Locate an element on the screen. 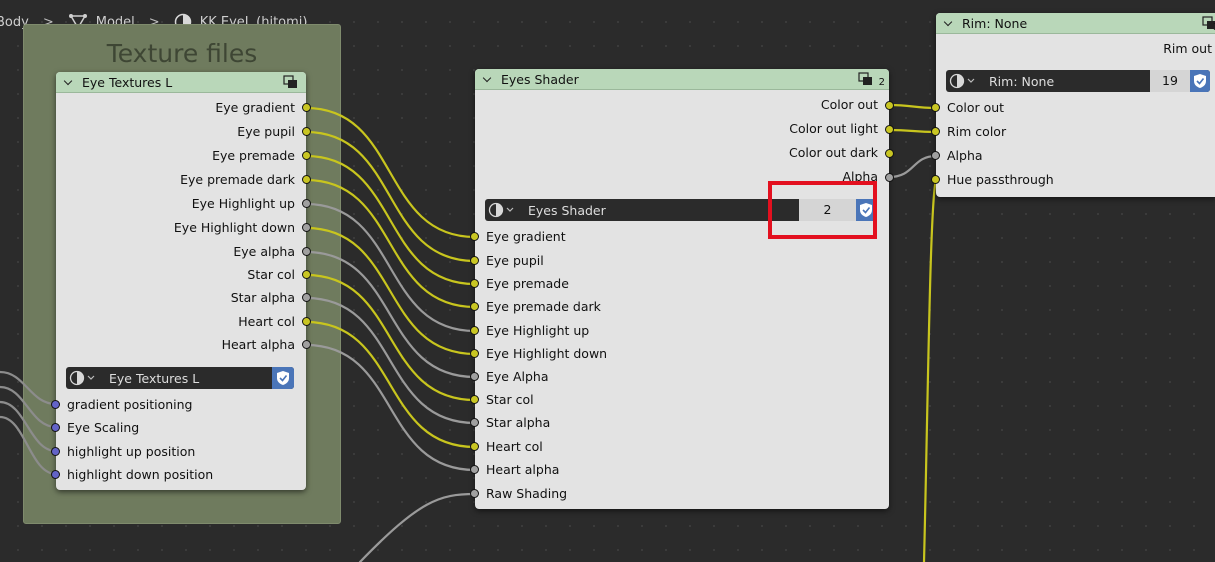 The image size is (1215, 562). node-header: Rim: None 1 is located at coordinates (1075, 23).